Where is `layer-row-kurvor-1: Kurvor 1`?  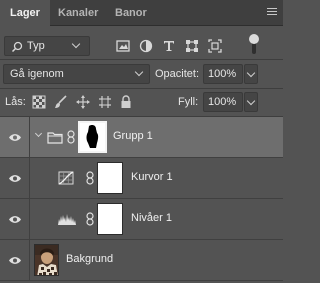
layer-row-kurvor-1: Kurvor 1 is located at coordinates (141, 178).